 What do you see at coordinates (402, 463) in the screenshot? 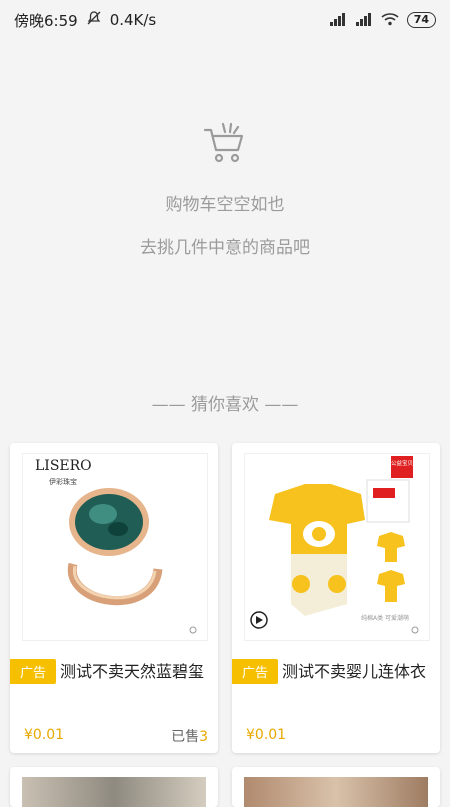
I see `charity-tag: 公益宝贝` at bounding box center [402, 463].